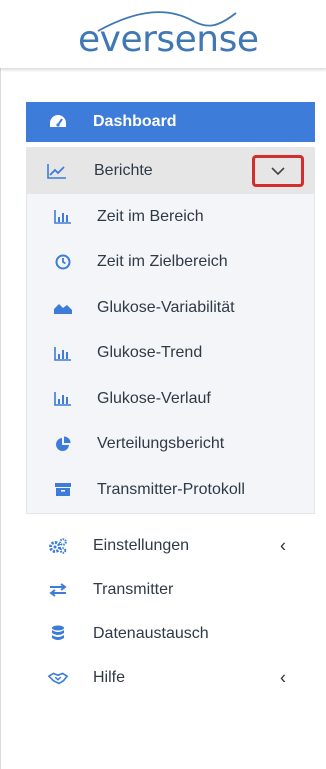 The height and width of the screenshot is (769, 326). What do you see at coordinates (109, 677) in the screenshot?
I see `sidebar-item-label: Hilfe` at bounding box center [109, 677].